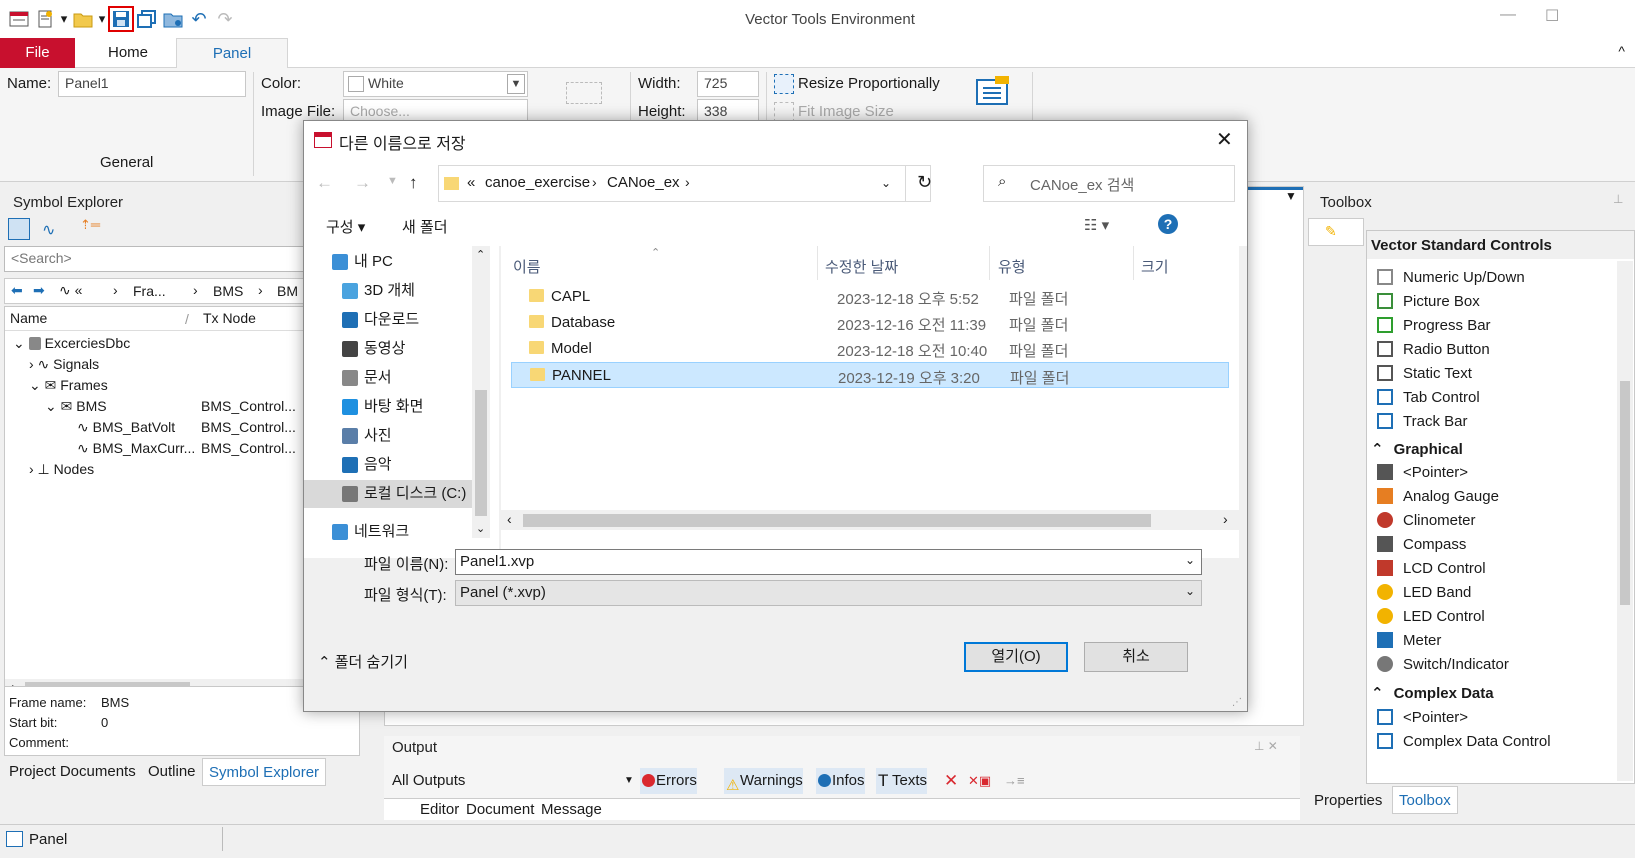 The image size is (1635, 858). Describe the element at coordinates (413, 183) in the screenshot. I see `up-arrow-icon: ↑` at that location.